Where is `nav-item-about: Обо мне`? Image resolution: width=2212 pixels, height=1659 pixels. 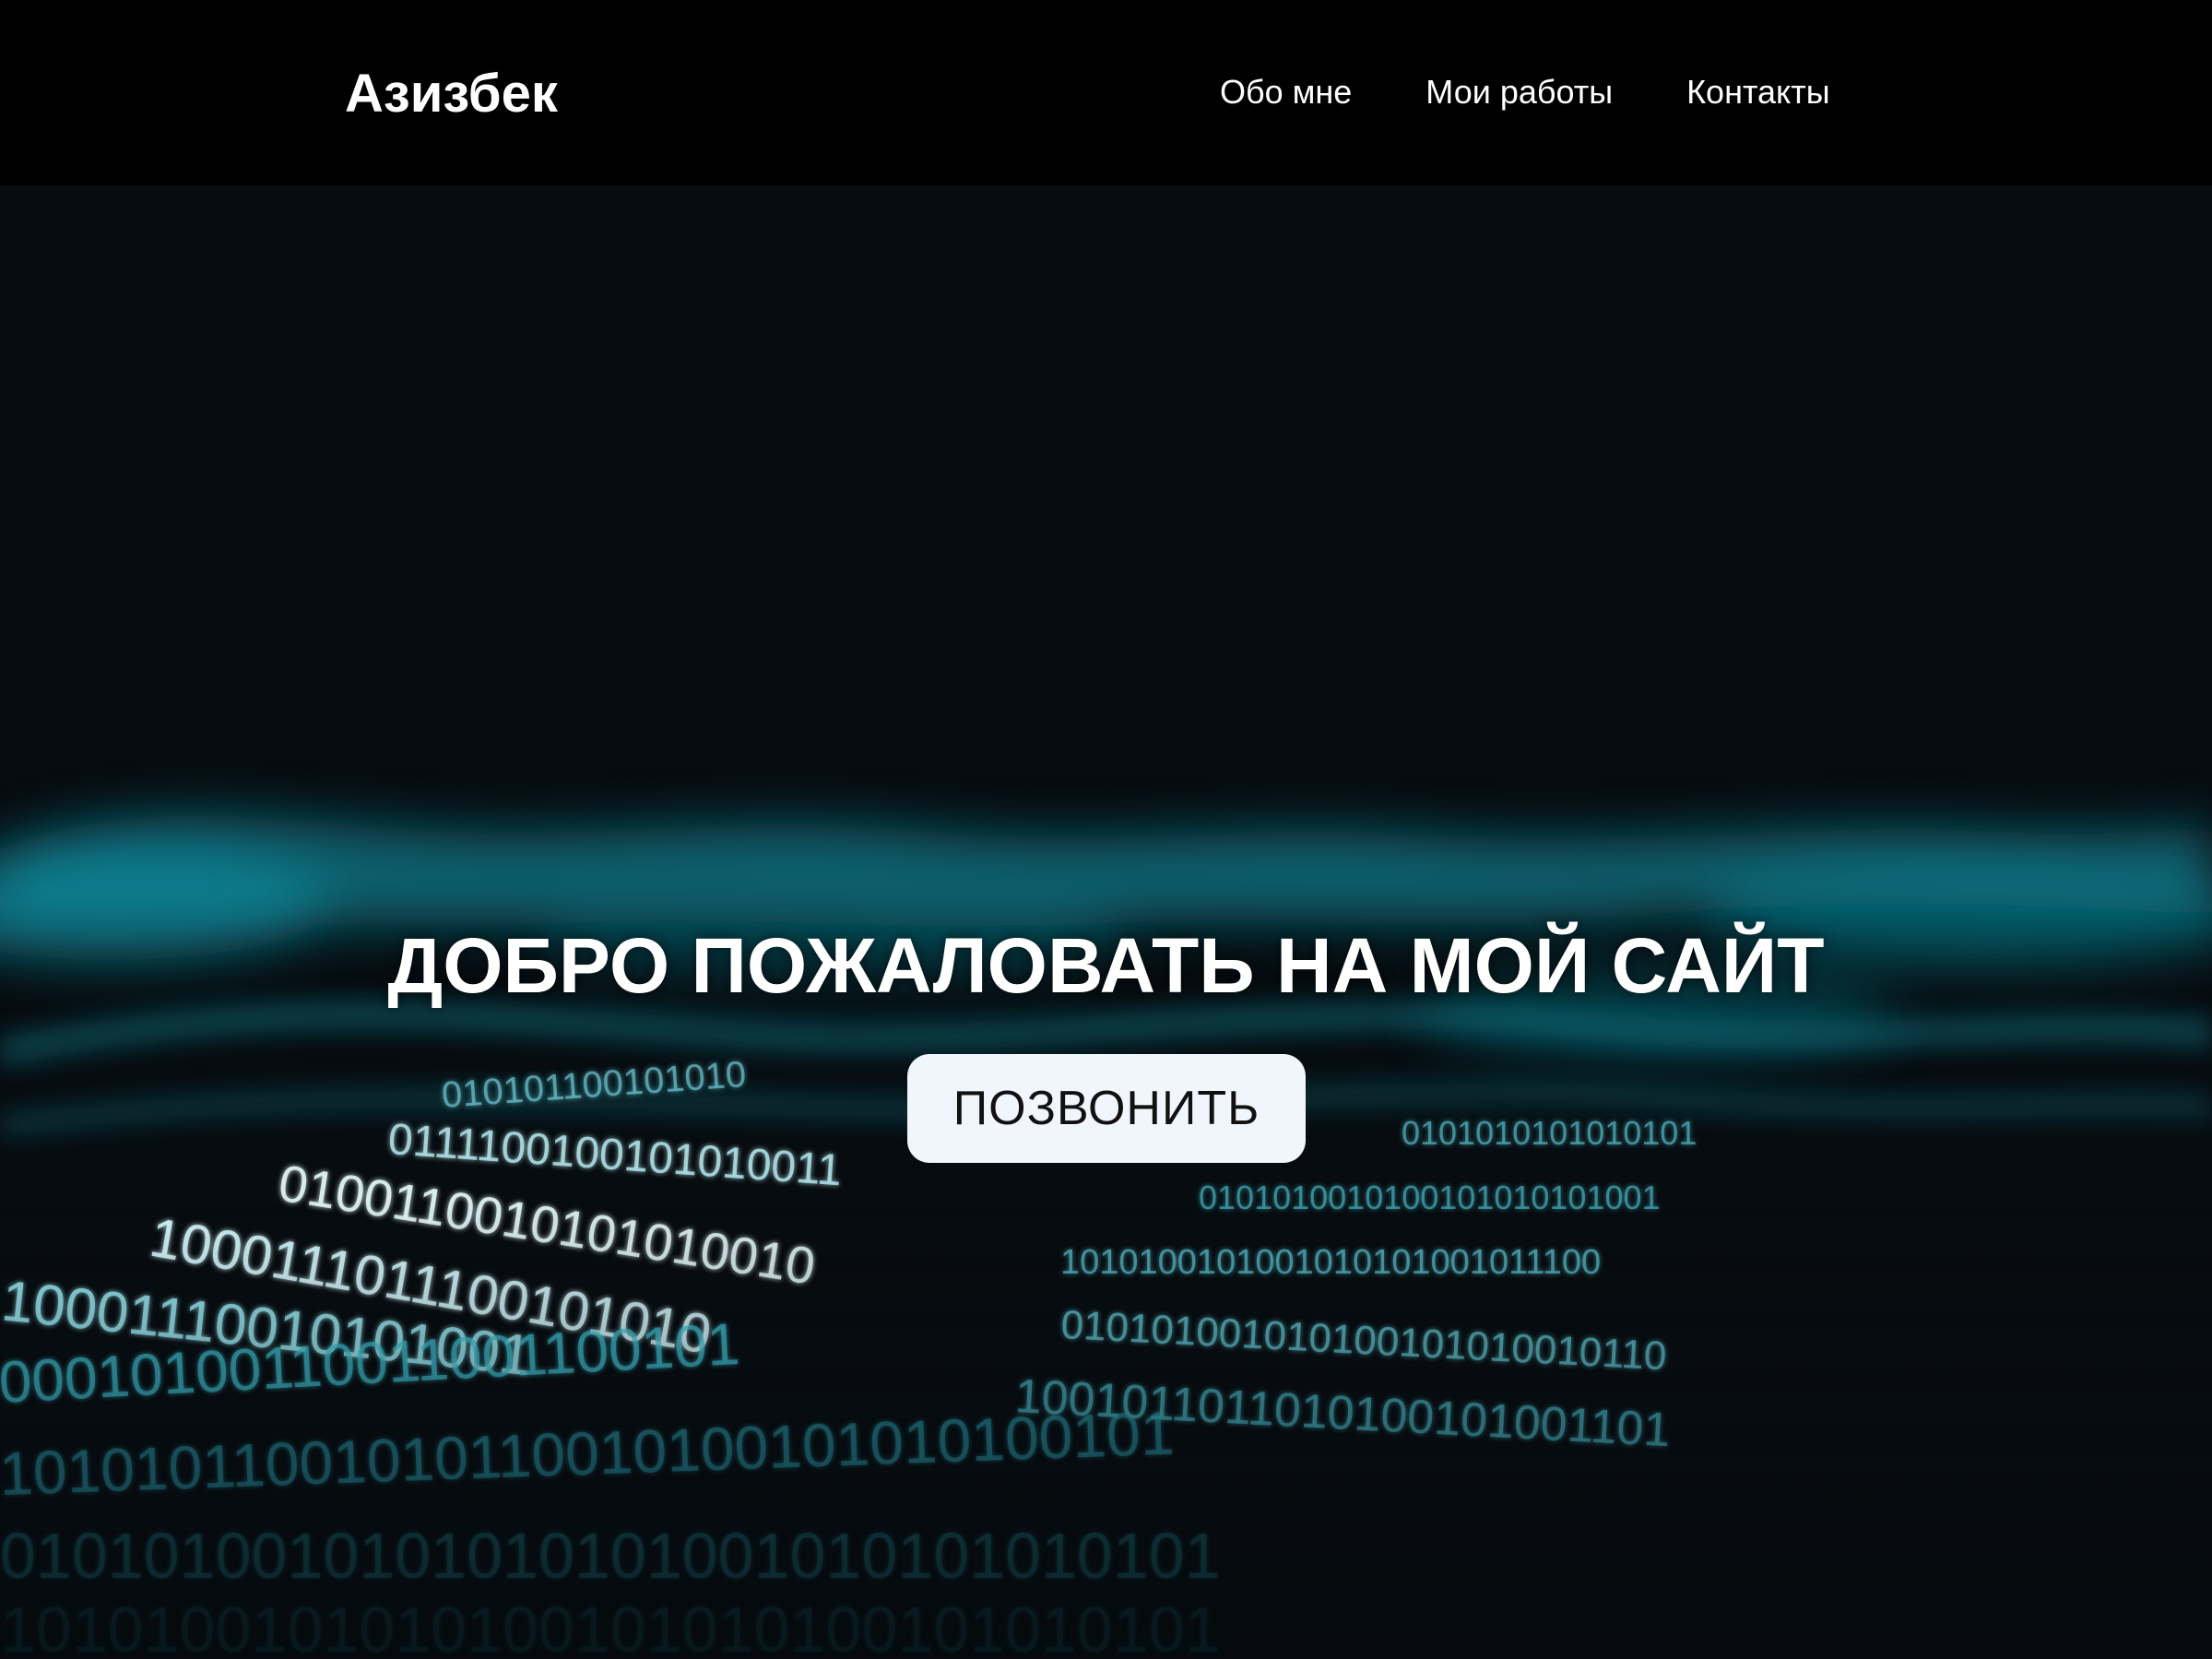
nav-item-about: Обо мне is located at coordinates (1286, 93).